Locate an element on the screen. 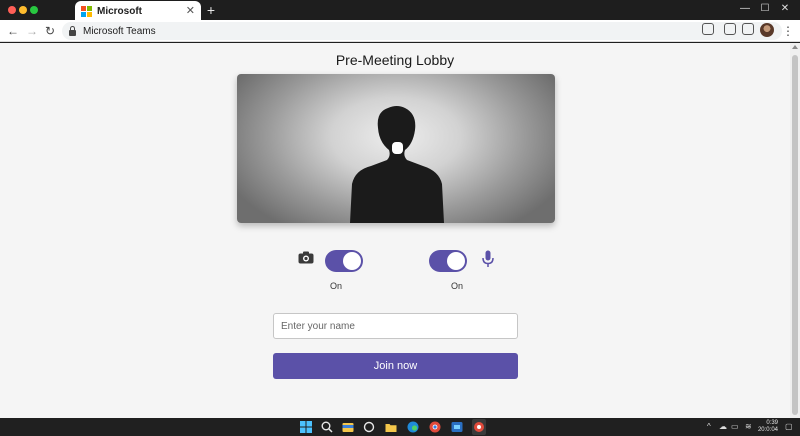  browser-toolbar: ← → ↻ Microsoft Teams ⋮ is located at coordinates (400, 31).